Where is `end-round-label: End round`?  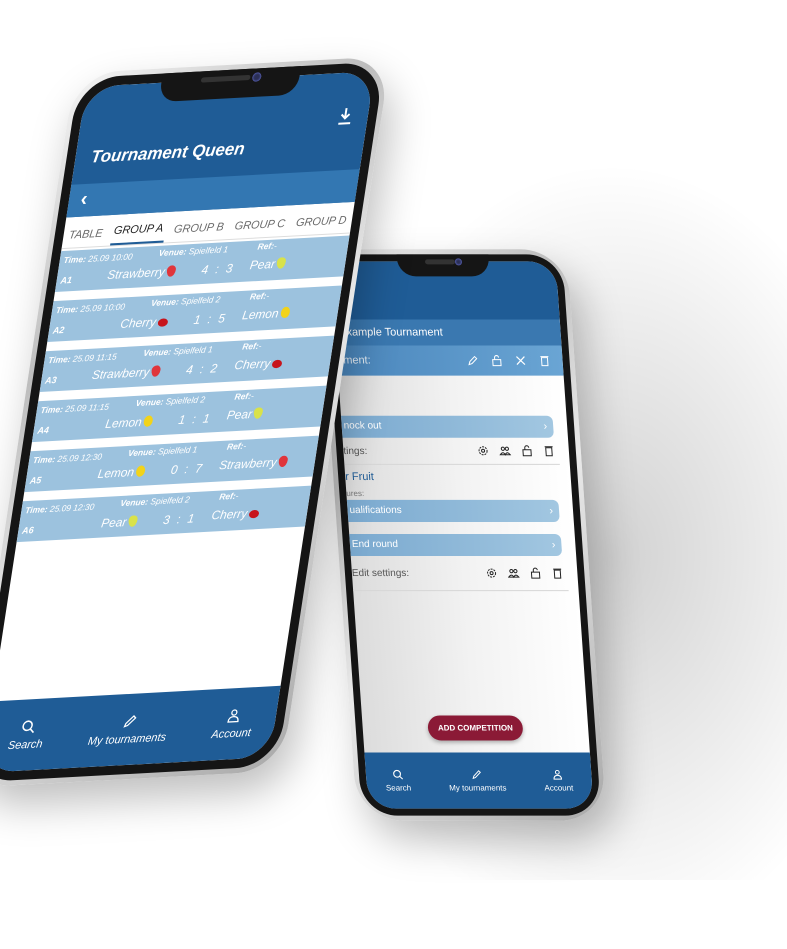
end-round-label: End round is located at coordinates (375, 545).